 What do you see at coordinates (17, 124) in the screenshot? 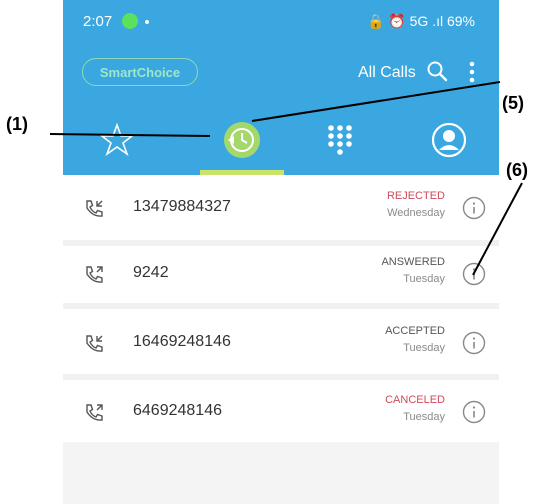
I see `annotation-label-1: (1)` at bounding box center [17, 124].